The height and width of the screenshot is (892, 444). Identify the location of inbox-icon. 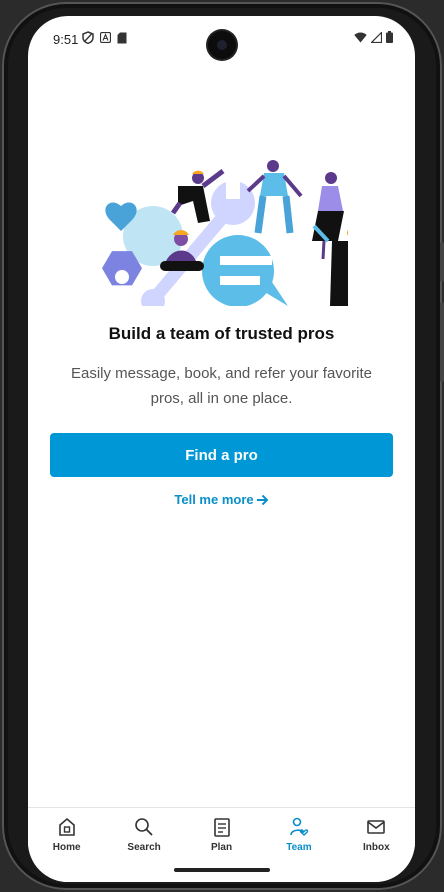
(376, 827).